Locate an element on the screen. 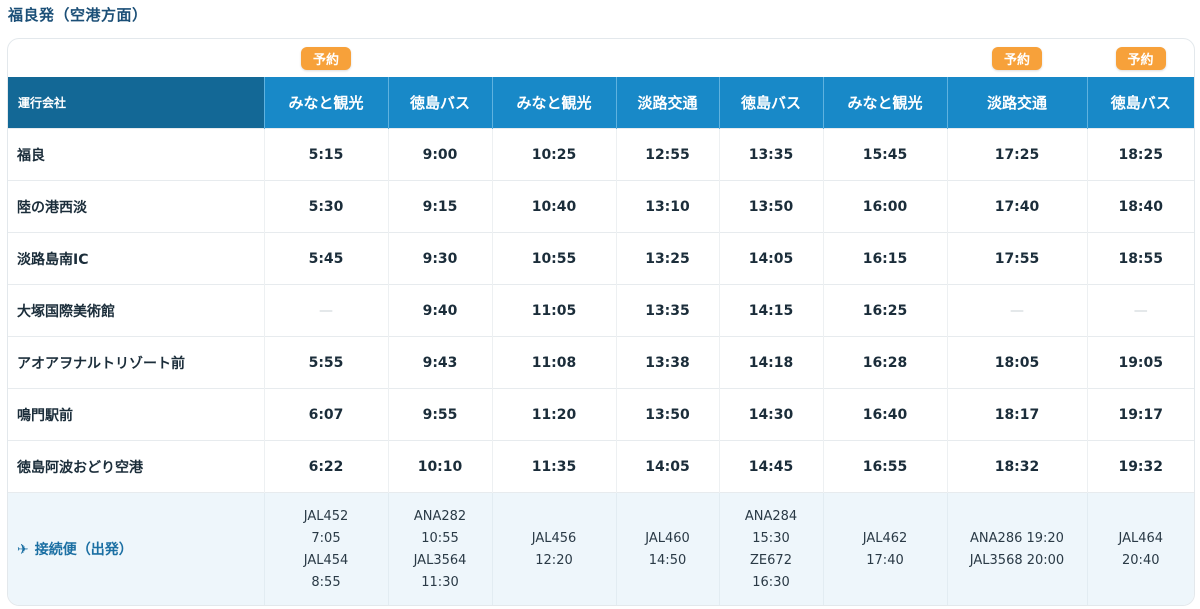 The height and width of the screenshot is (609, 1200). departure-time: 9:55 is located at coordinates (440, 414).